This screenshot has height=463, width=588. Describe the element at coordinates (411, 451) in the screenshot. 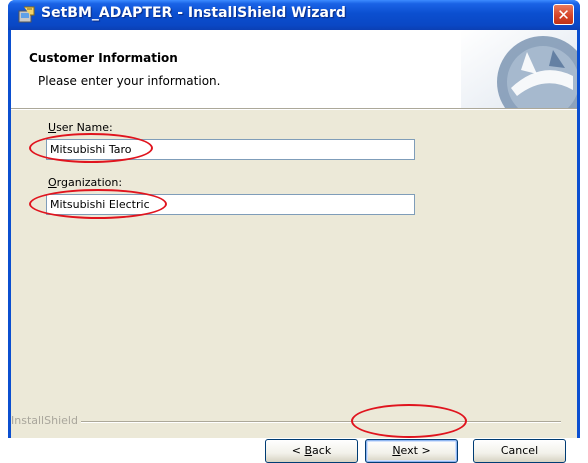

I see `next-button: Next >` at that location.